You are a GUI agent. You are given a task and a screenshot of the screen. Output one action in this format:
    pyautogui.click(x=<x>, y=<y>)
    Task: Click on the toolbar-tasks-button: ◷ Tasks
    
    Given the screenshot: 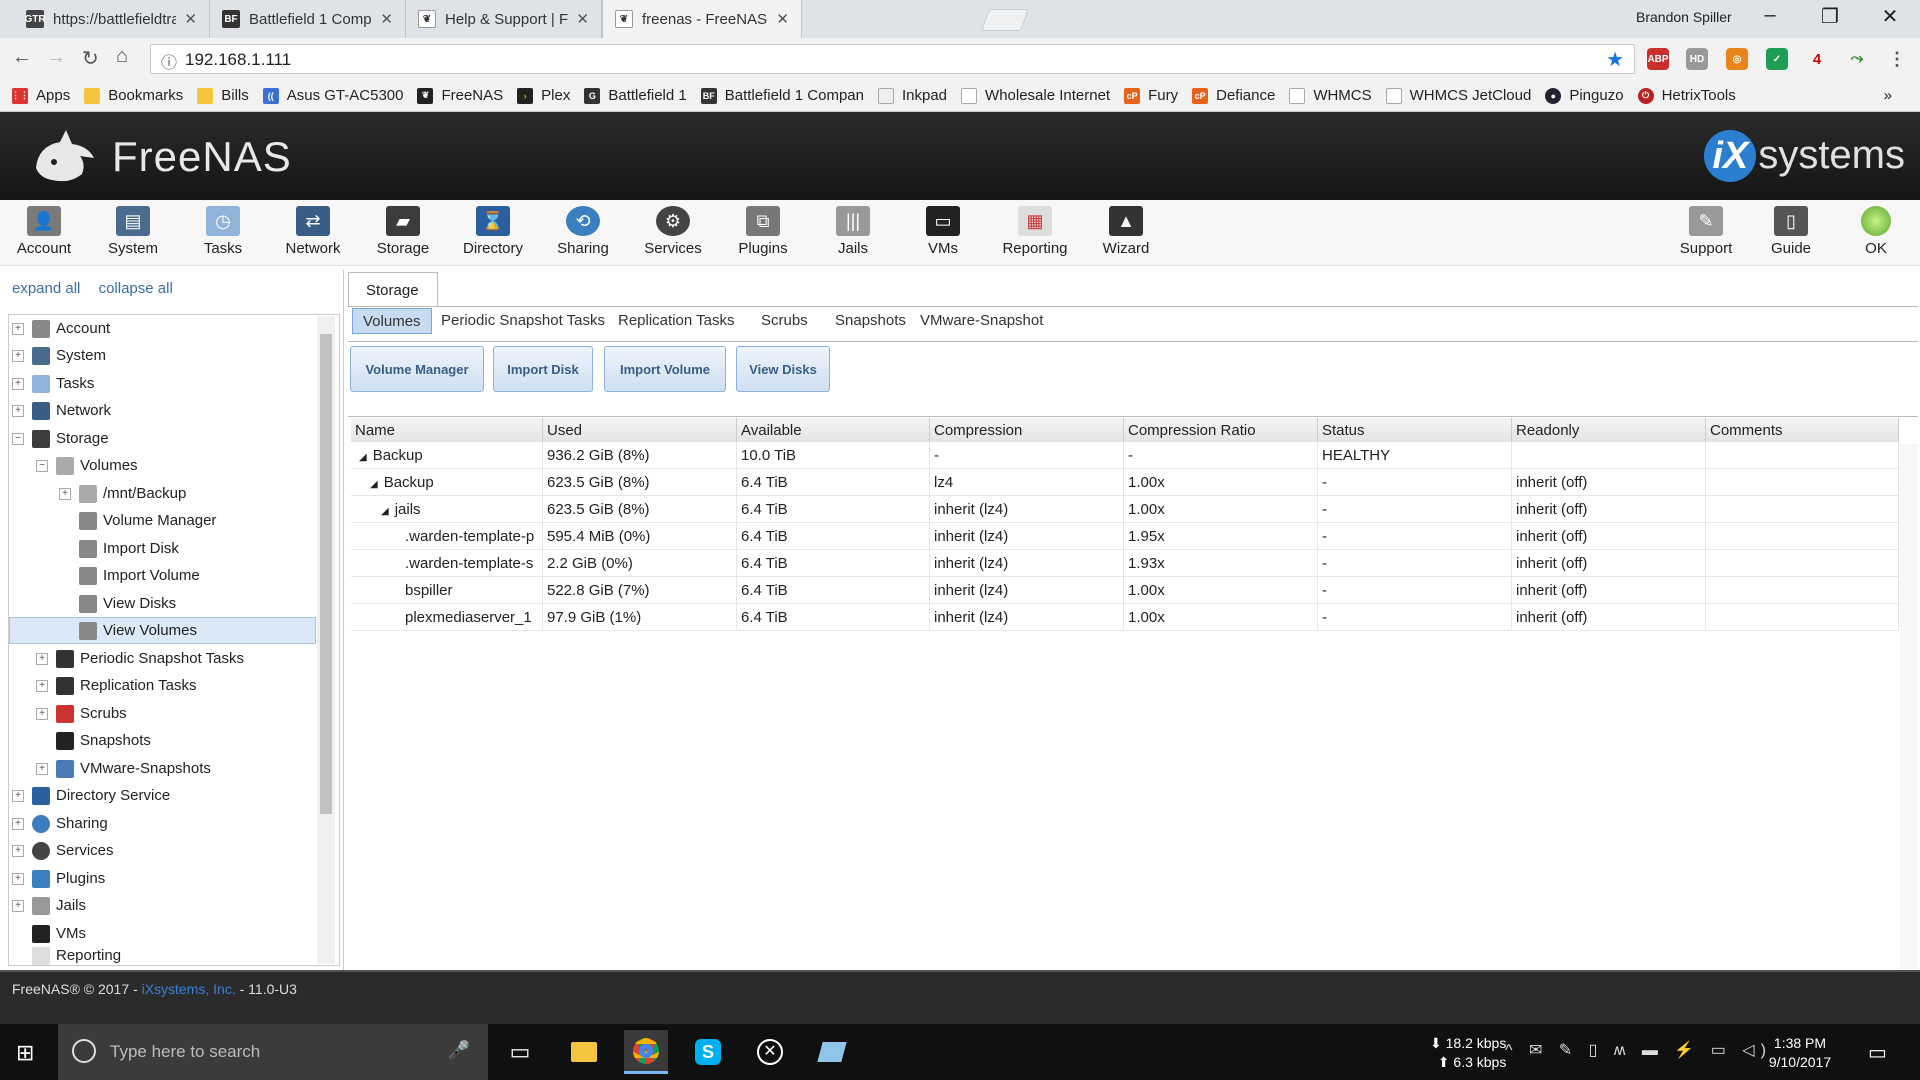 What is the action you would take?
    pyautogui.click(x=223, y=231)
    